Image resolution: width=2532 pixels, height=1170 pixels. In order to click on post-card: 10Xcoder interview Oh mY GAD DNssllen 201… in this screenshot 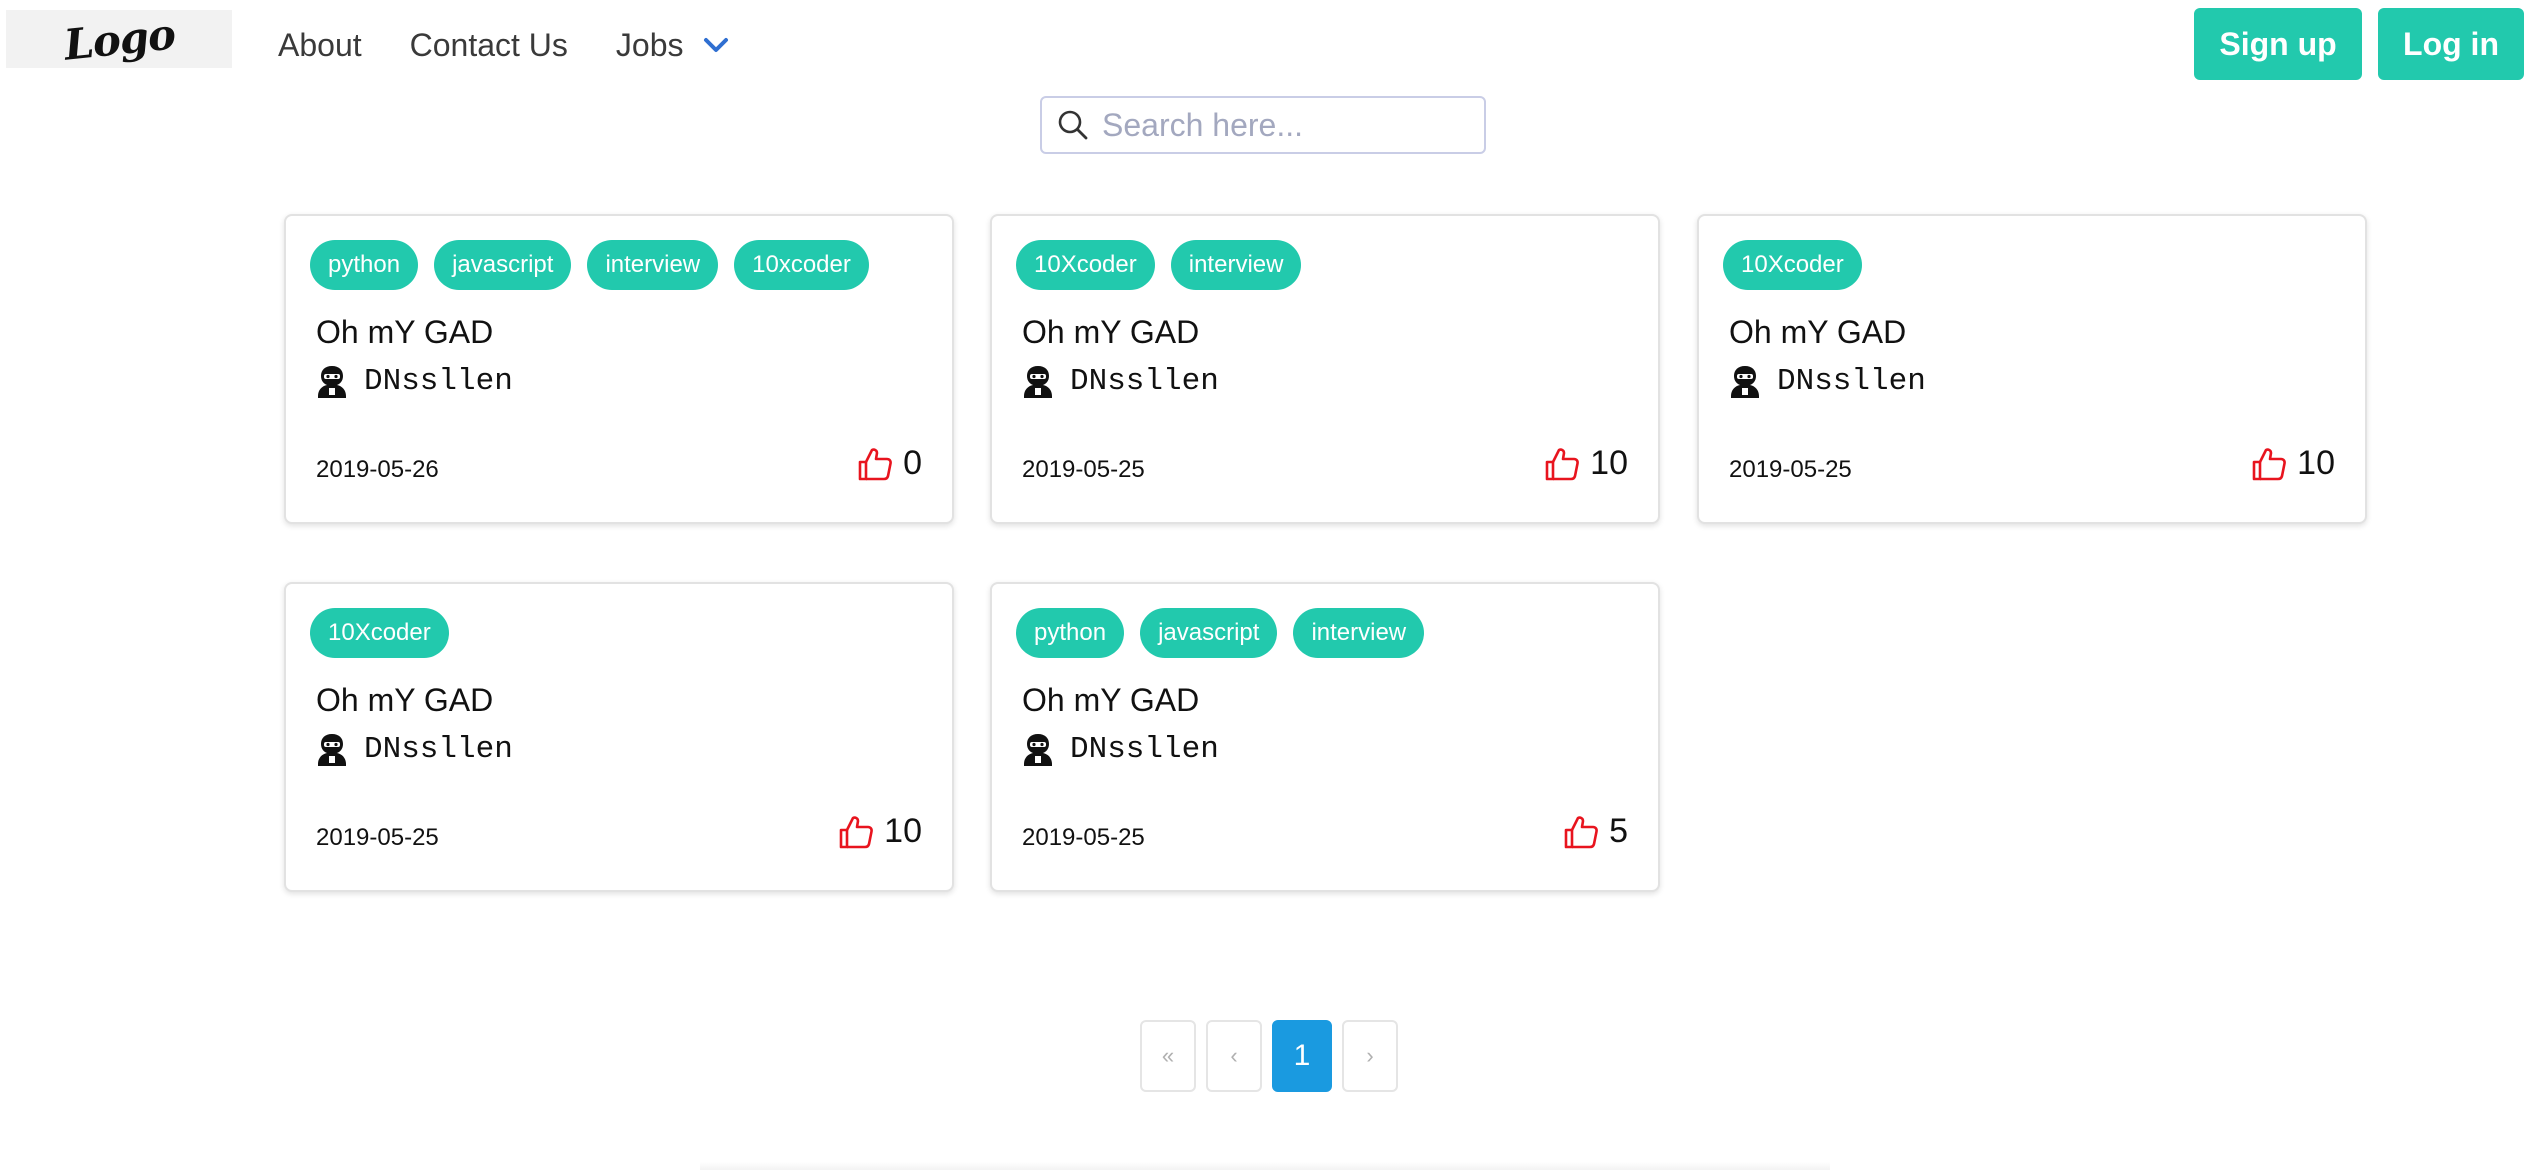, I will do `click(1325, 369)`.